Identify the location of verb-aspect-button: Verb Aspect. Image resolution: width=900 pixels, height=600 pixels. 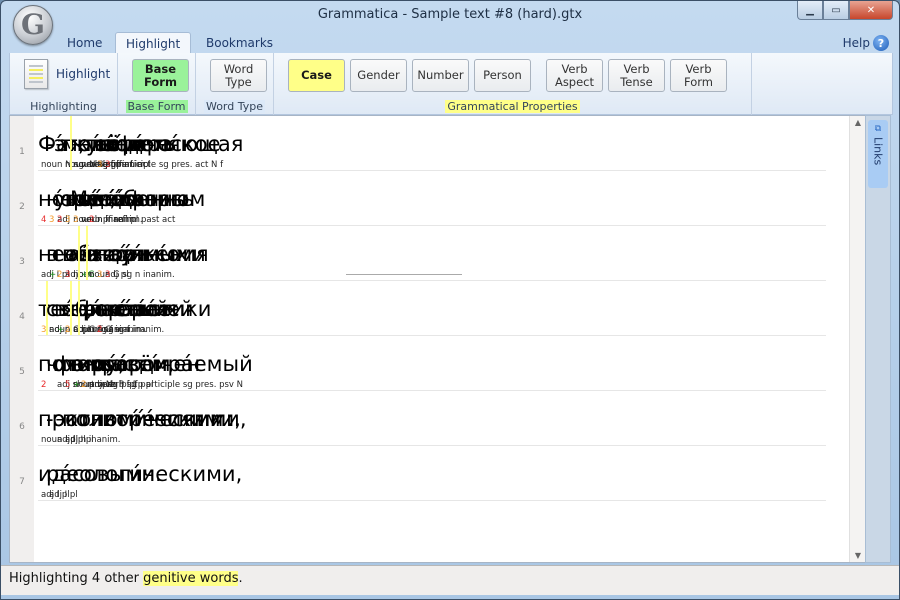
(574, 75).